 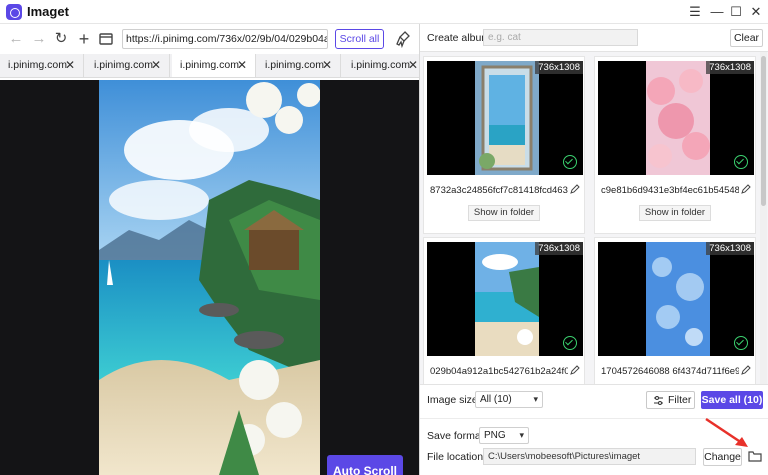 What do you see at coordinates (658, 400) in the screenshot?
I see `filter-sliders-icon` at bounding box center [658, 400].